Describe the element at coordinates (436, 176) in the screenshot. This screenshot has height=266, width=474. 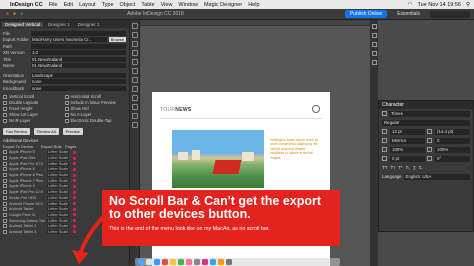
I see `language-select: English: USA` at that location.